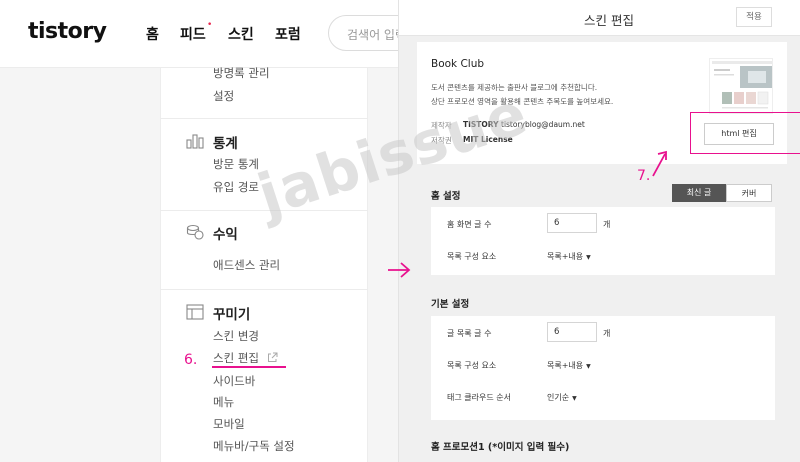 This screenshot has height=462, width=800. I want to click on menu-heading-revenue: 수익, so click(225, 233).